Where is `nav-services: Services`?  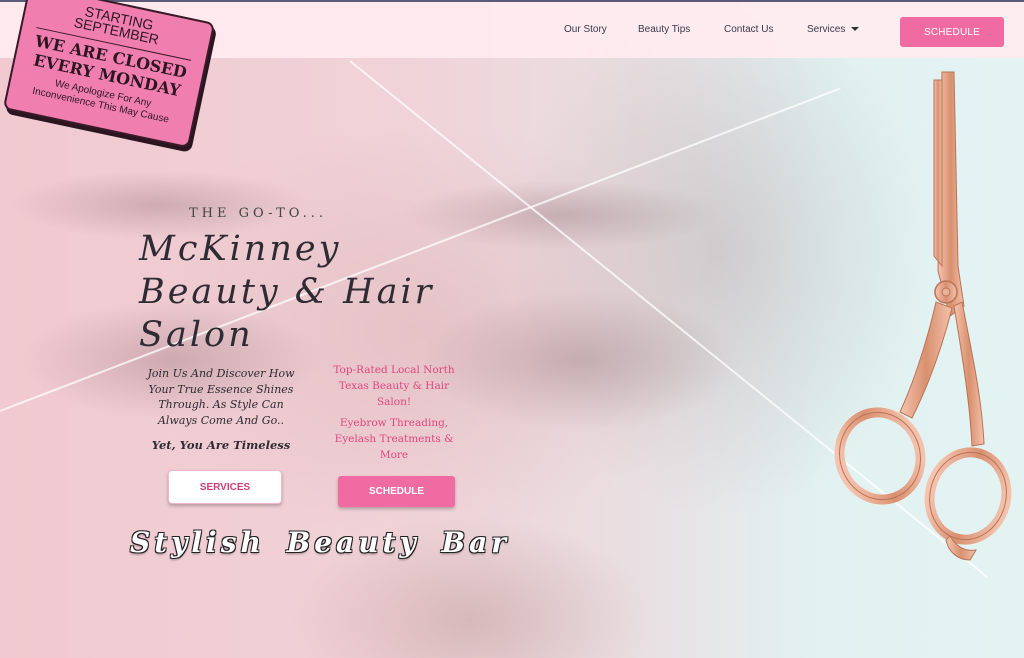 nav-services: Services is located at coordinates (833, 29).